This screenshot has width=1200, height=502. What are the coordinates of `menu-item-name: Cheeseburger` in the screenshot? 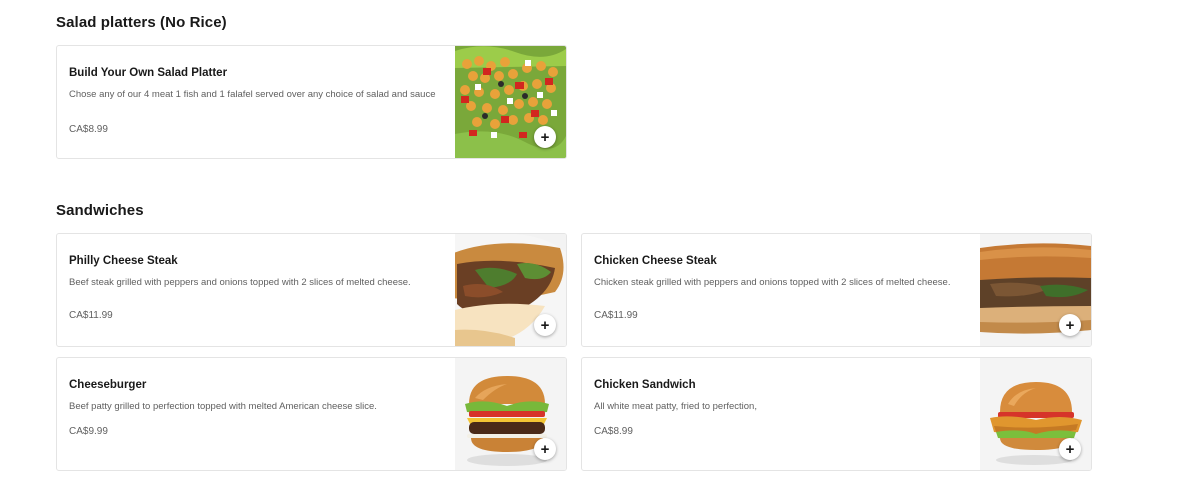 It's located at (108, 385).